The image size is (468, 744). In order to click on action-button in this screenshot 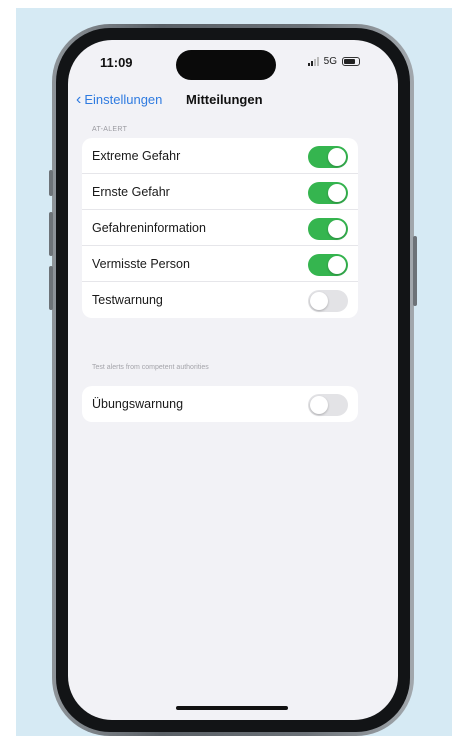, I will do `click(51, 183)`.